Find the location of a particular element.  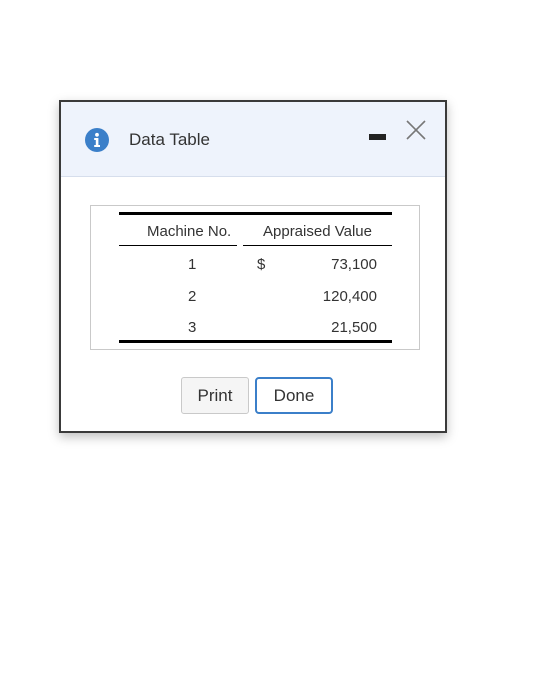

table-cell-machine-no: 1 is located at coordinates (192, 264).